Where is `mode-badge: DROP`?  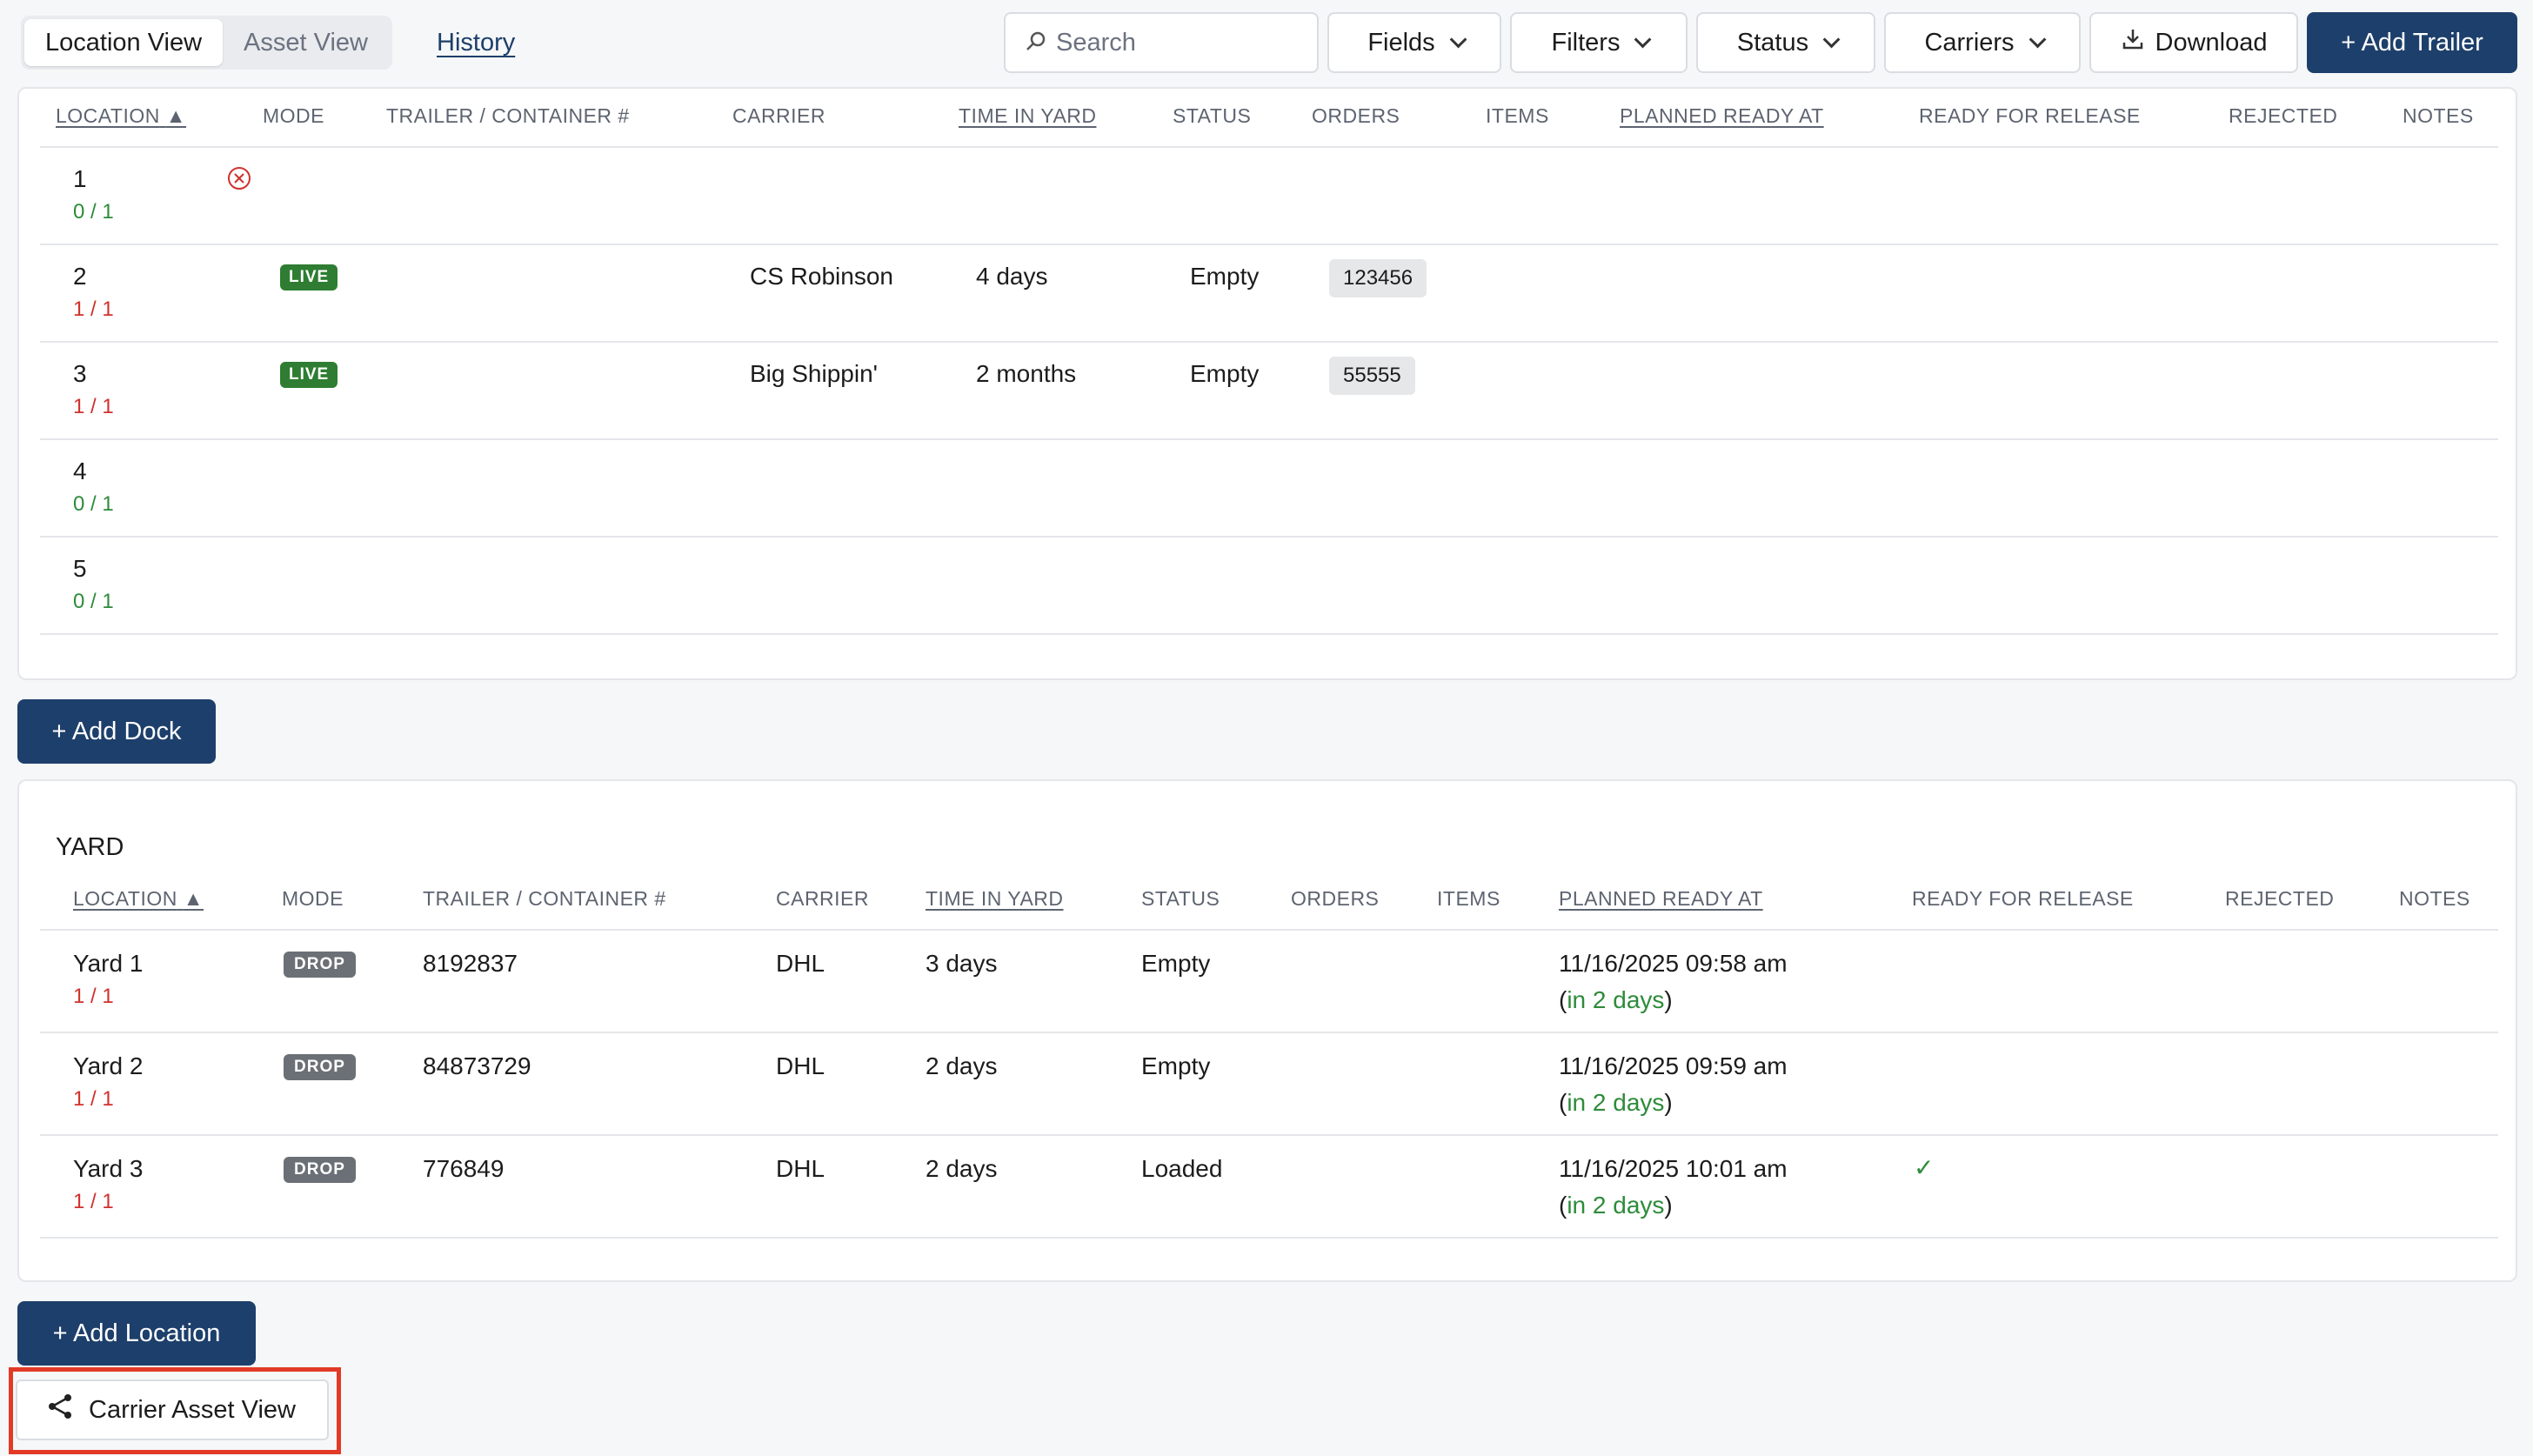
mode-badge: DROP is located at coordinates (320, 1067).